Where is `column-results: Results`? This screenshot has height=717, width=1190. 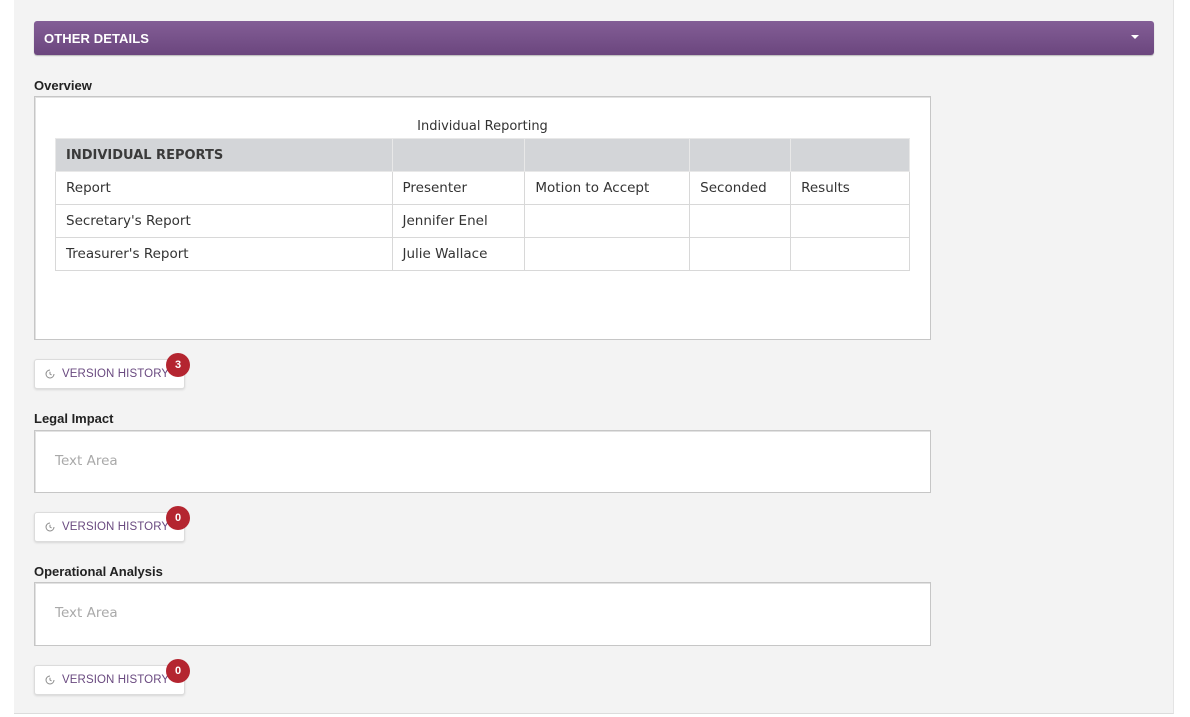
column-results: Results is located at coordinates (850, 188).